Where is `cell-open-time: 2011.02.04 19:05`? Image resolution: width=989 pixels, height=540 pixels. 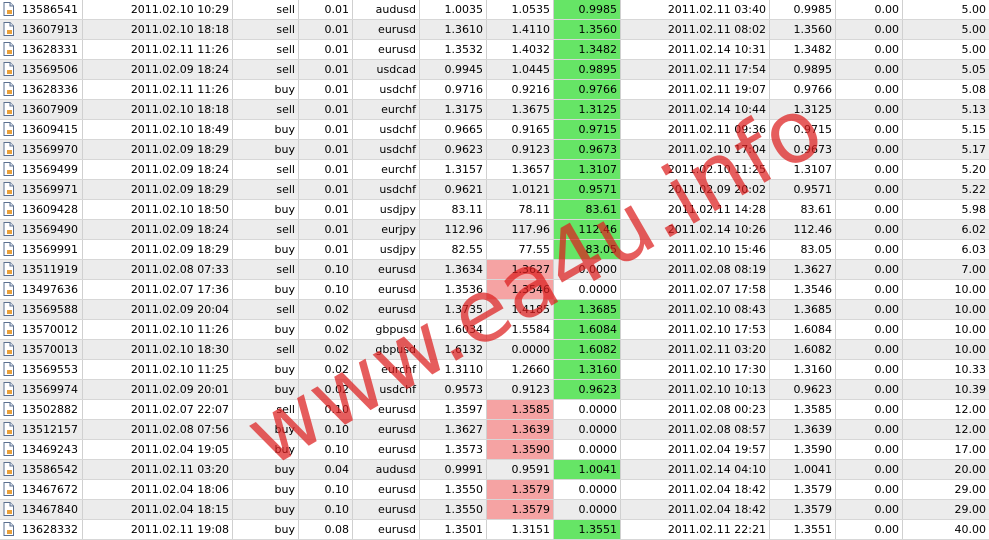
cell-open-time: 2011.02.04 19:05 is located at coordinates (158, 449).